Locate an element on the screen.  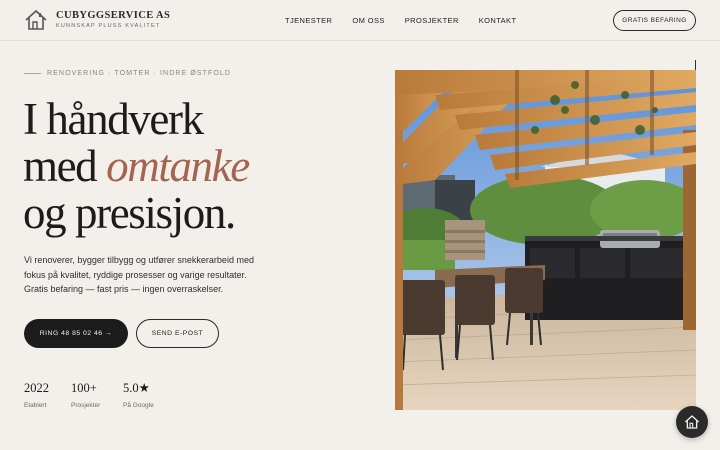
hero-headline: I håndverk med omtanke og presisjon. is located at coordinates (193, 166).